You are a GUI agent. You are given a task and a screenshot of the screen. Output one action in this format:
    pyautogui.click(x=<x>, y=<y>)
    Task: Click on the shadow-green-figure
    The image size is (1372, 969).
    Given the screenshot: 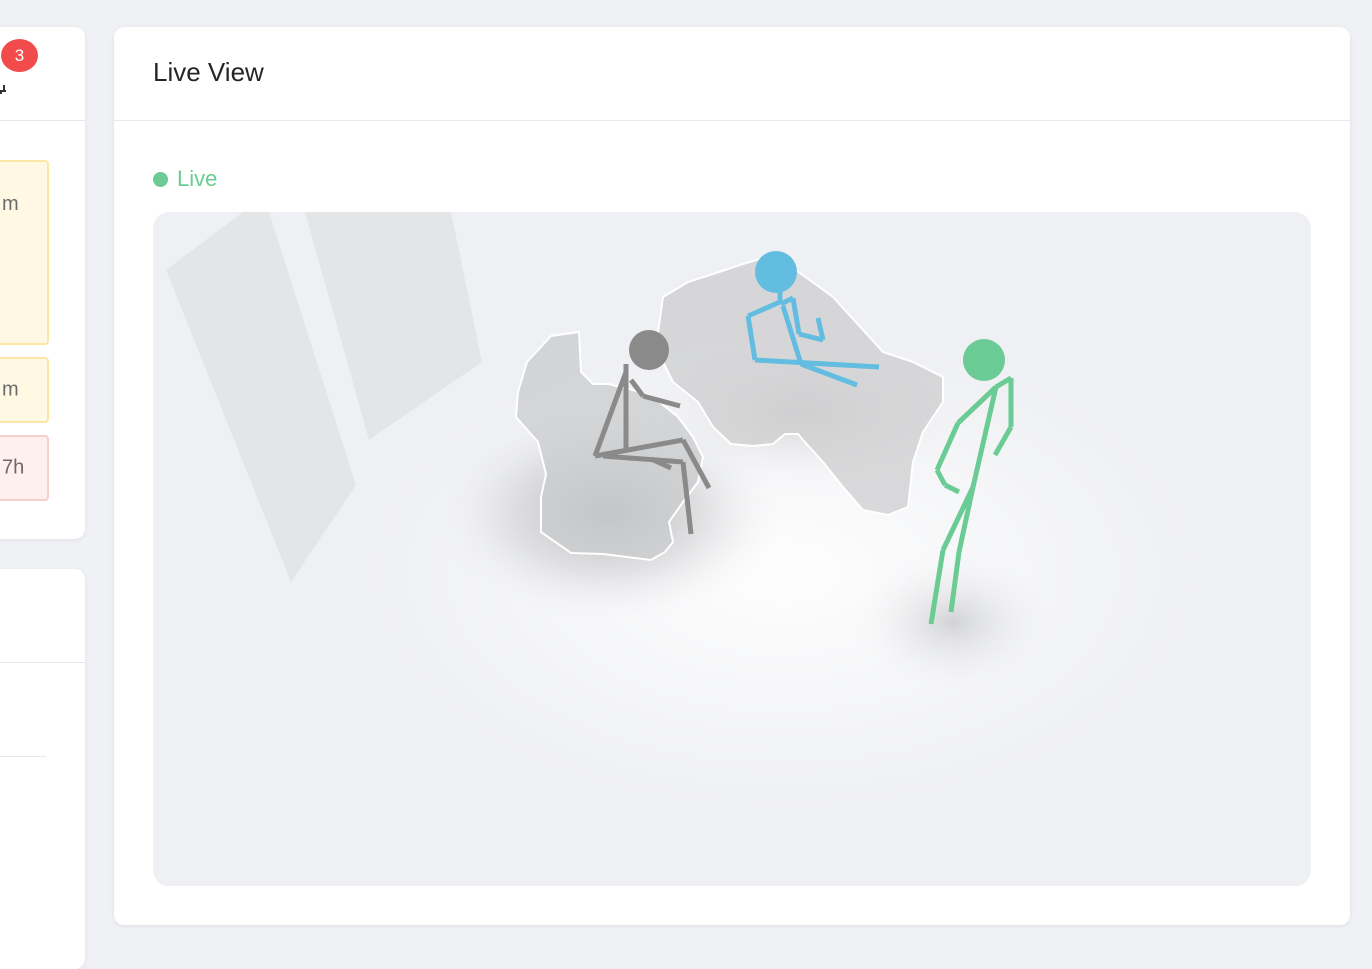 What is the action you would take?
    pyautogui.click(x=953, y=622)
    